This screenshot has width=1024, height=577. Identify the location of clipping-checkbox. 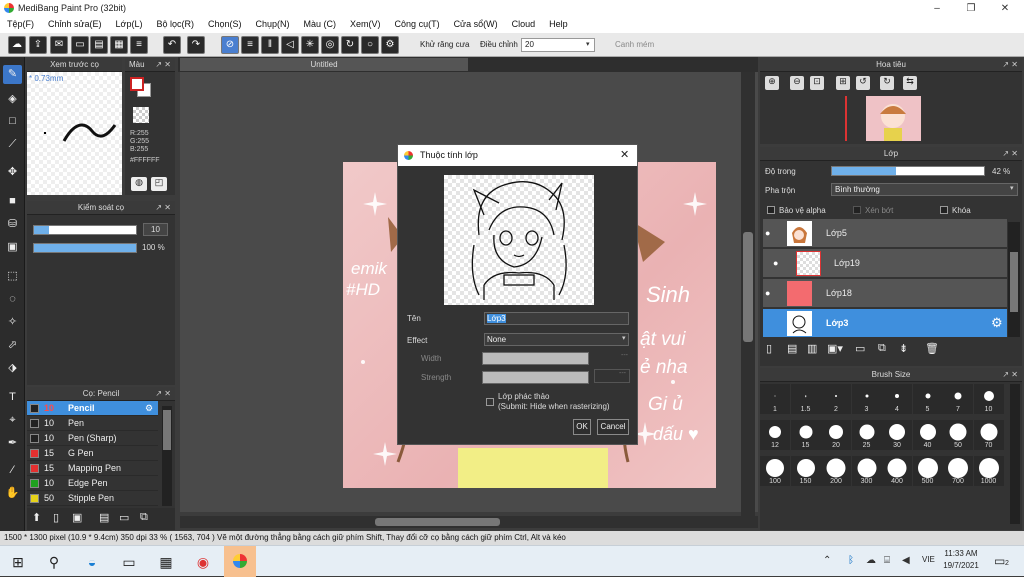
(857, 210).